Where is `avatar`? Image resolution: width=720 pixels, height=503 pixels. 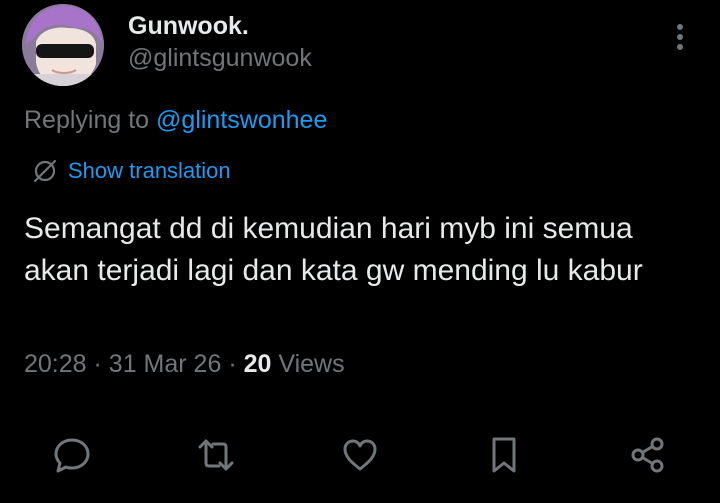
avatar is located at coordinates (63, 45).